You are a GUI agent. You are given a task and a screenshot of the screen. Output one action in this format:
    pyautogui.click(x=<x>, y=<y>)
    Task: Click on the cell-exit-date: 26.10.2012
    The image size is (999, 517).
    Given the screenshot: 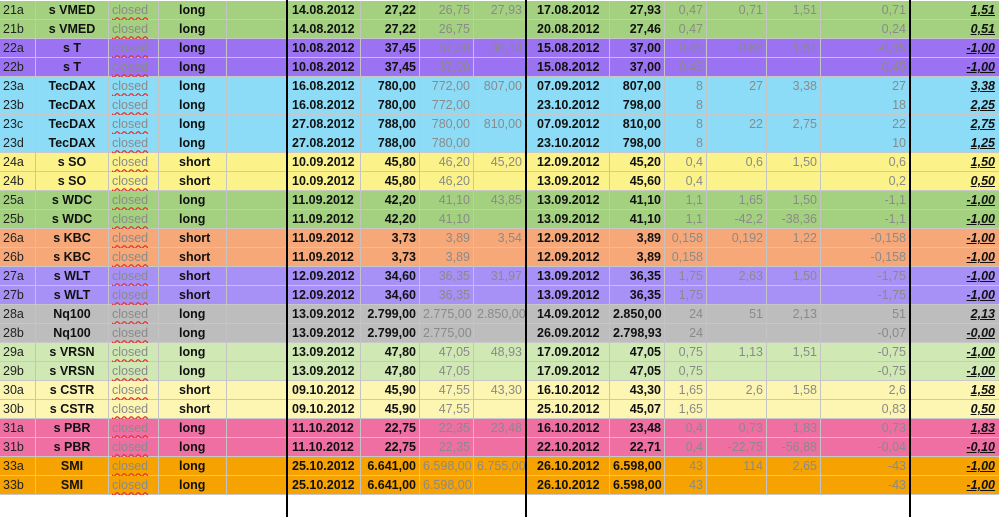 What is the action you would take?
    pyautogui.click(x=568, y=485)
    